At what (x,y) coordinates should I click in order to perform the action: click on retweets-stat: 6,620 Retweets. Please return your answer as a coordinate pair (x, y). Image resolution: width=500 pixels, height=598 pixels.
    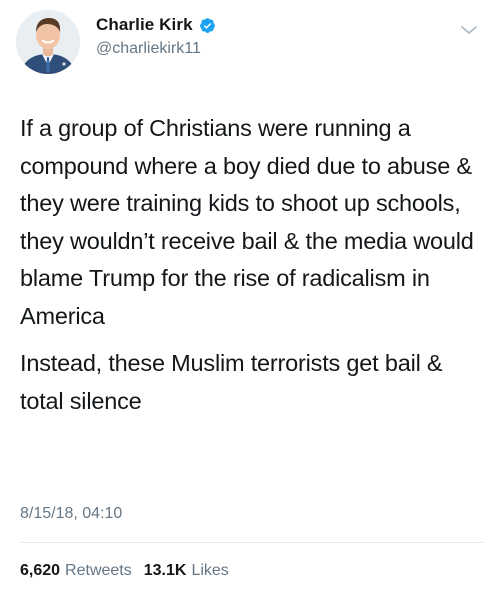
    Looking at the image, I should click on (76, 571).